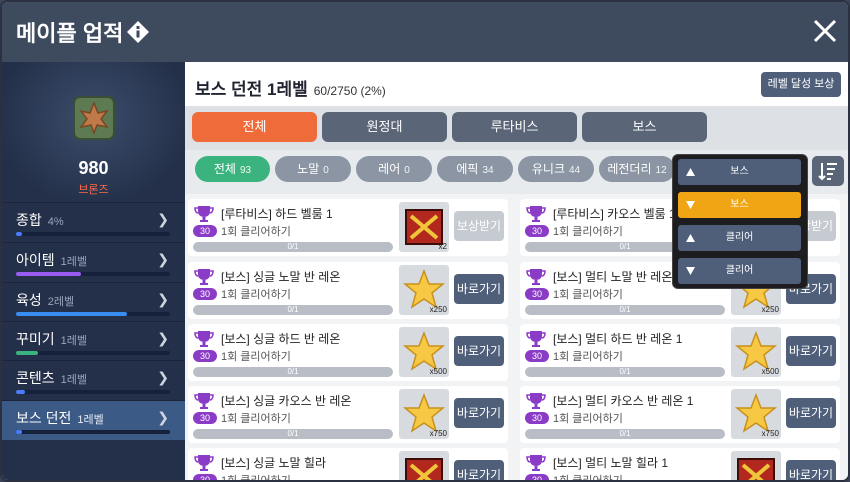 Image resolution: width=850 pixels, height=482 pixels. What do you see at coordinates (93, 262) in the screenshot?
I see `sidebar-item: 아이템 1레벨 ❯` at bounding box center [93, 262].